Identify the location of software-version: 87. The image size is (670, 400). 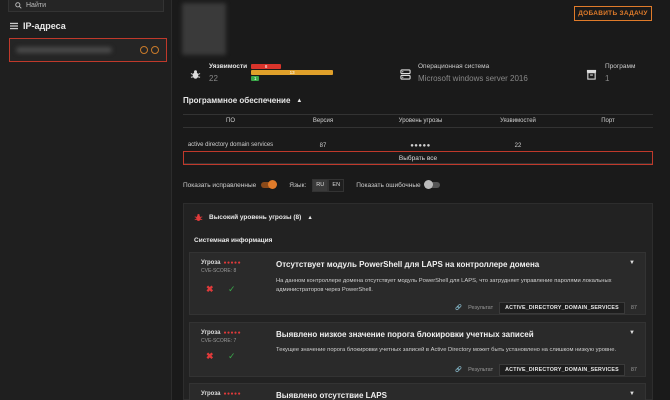
(323, 145).